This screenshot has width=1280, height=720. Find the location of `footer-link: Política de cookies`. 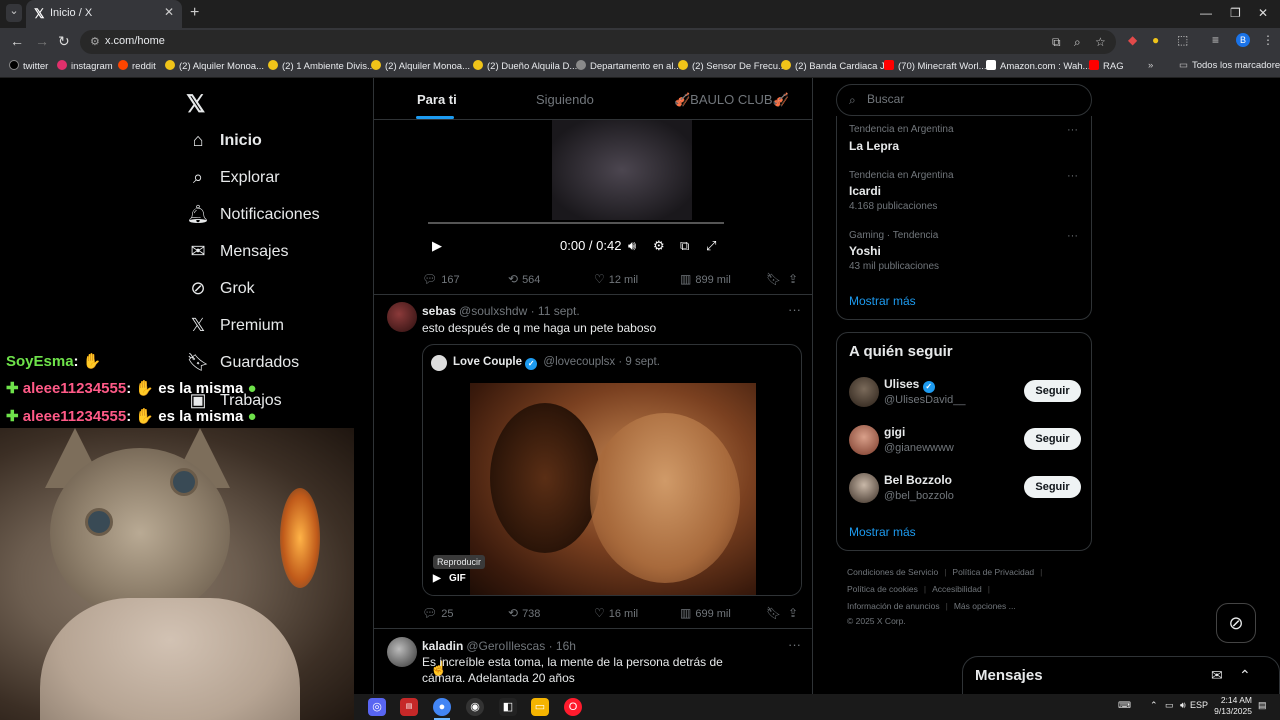

footer-link: Política de cookies is located at coordinates (882, 589).